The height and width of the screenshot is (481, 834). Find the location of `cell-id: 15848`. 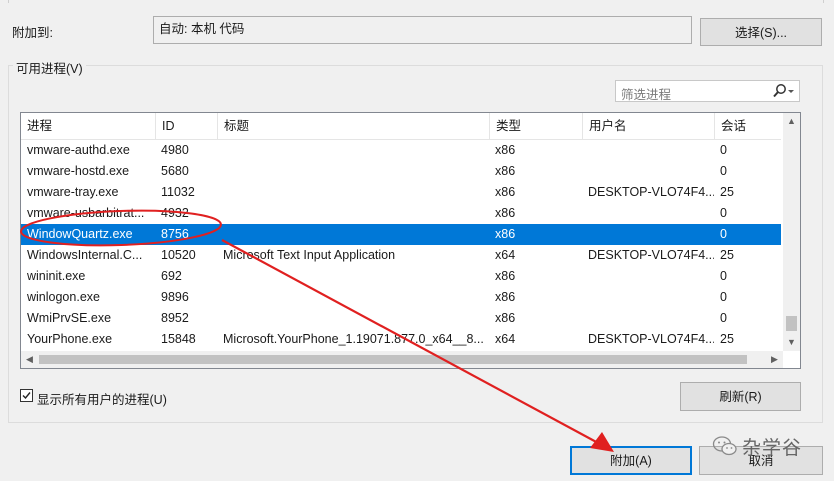

cell-id: 15848 is located at coordinates (178, 339).